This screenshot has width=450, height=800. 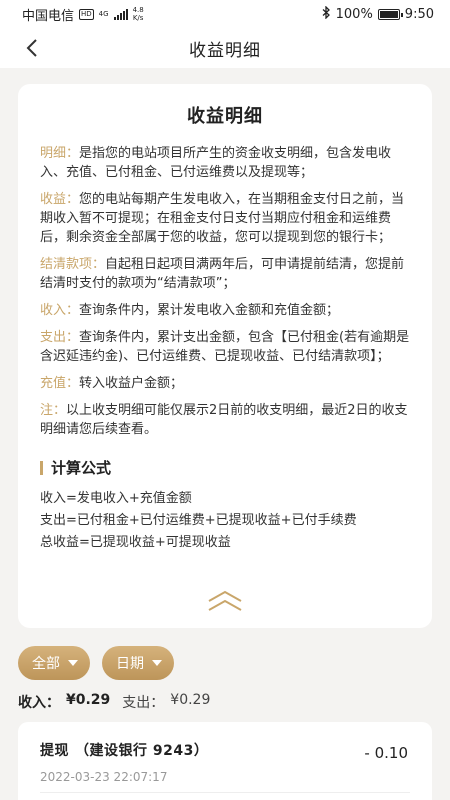 I want to click on card-title: 收益明细, so click(x=225, y=116).